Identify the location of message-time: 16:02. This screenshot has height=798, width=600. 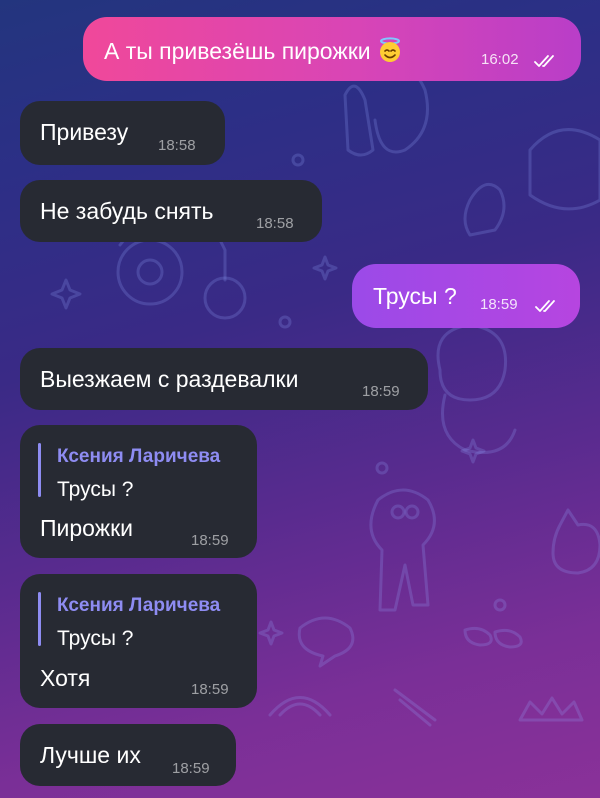
(500, 59).